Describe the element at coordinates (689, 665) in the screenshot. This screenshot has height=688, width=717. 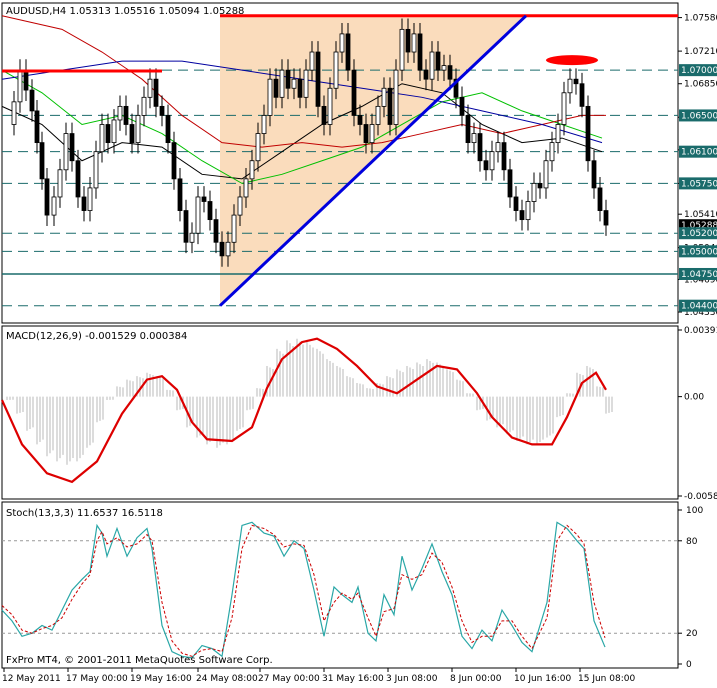
I see `stoch-tick-label: 0` at that location.